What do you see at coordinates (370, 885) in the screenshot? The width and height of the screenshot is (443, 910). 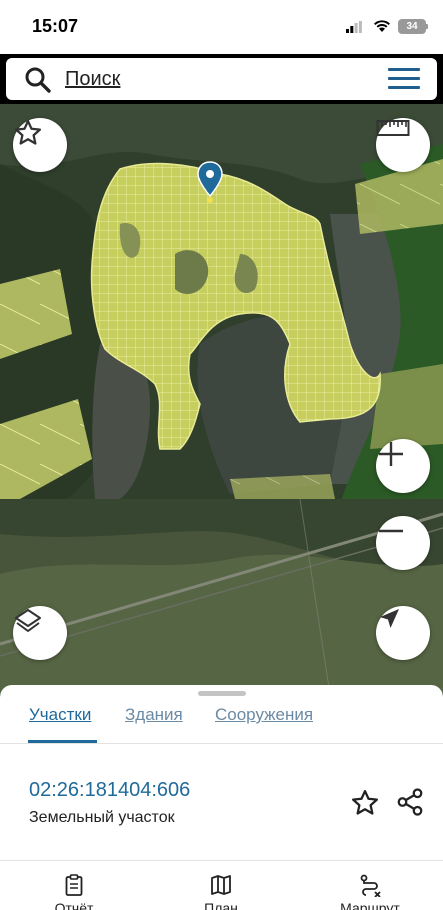 I see `route-icon` at bounding box center [370, 885].